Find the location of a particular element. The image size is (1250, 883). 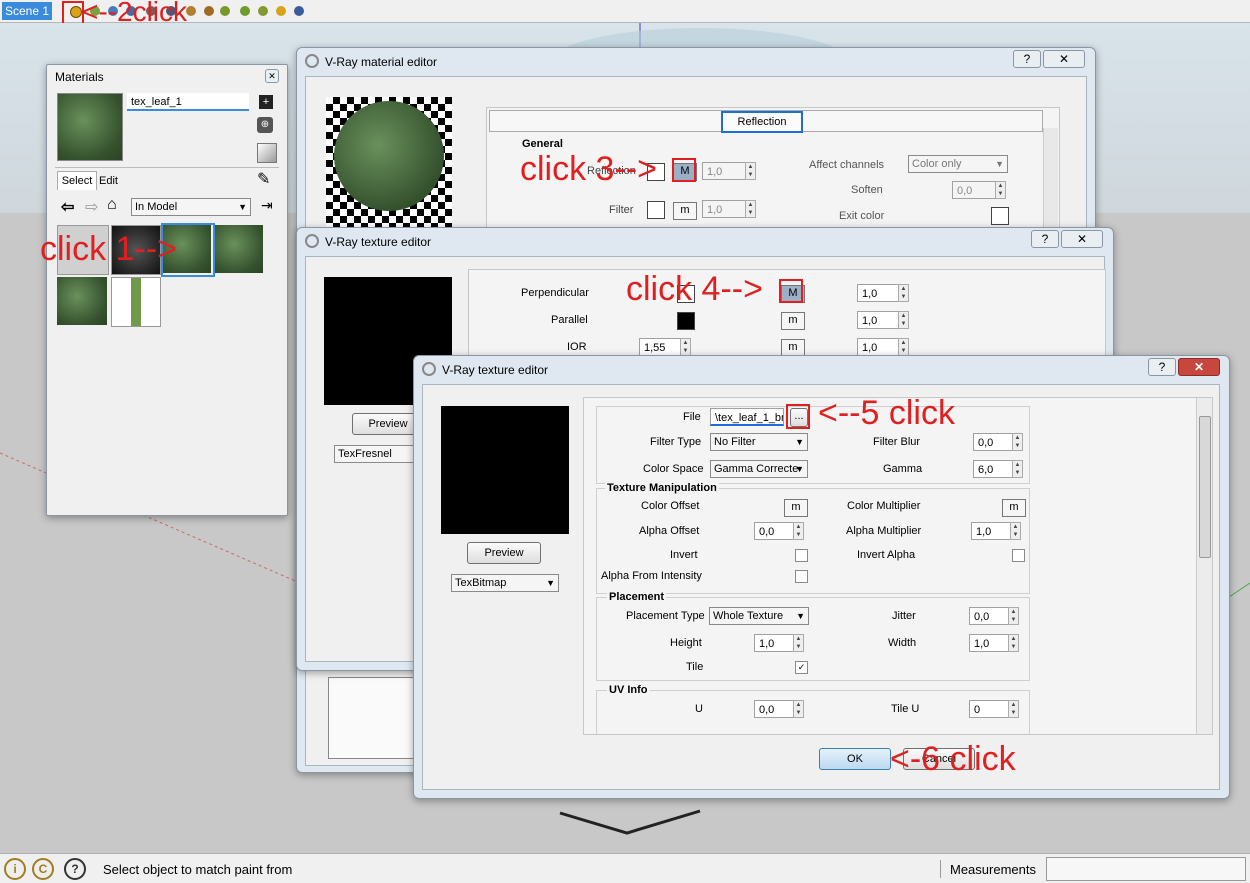

reflection-section-button: Reflection is located at coordinates (762, 122).